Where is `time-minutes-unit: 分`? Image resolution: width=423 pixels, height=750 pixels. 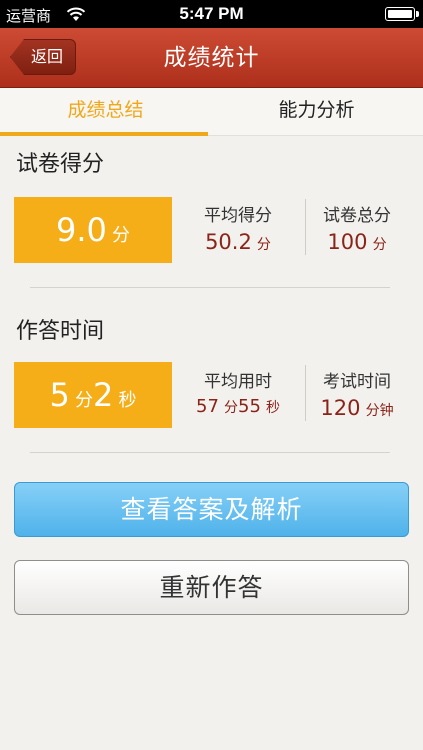
time-minutes-unit: 分 is located at coordinates (84, 400).